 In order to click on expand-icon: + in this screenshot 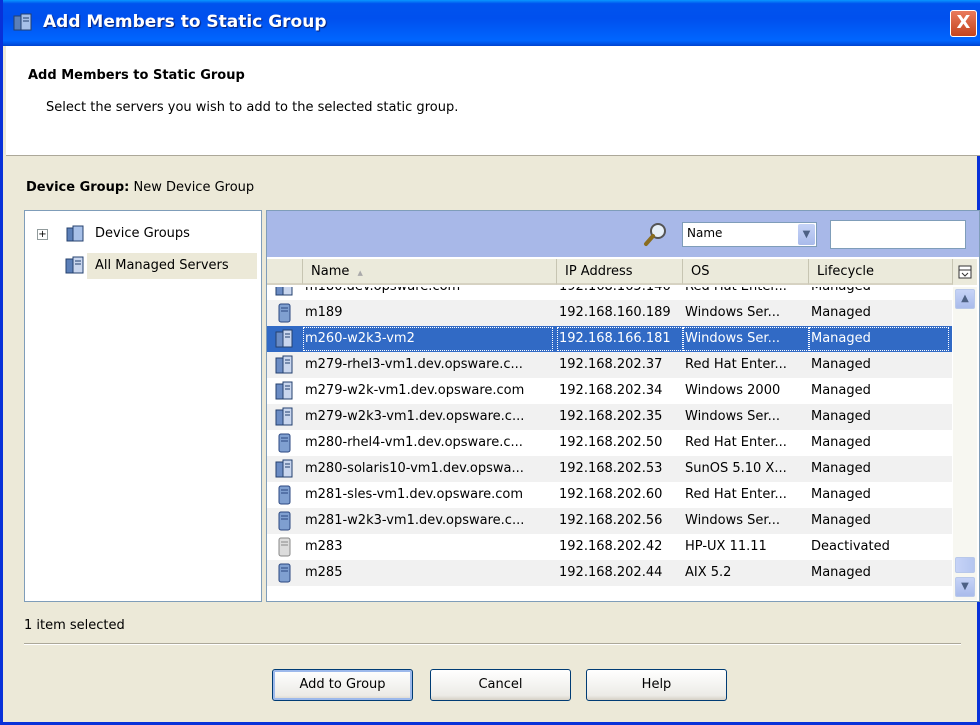, I will do `click(42, 234)`.